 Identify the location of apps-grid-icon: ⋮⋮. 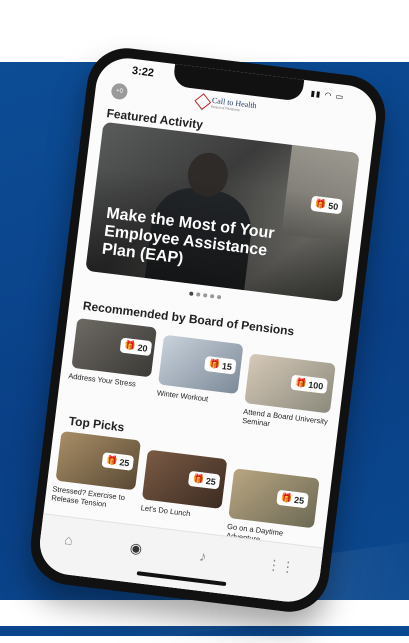
(281, 566).